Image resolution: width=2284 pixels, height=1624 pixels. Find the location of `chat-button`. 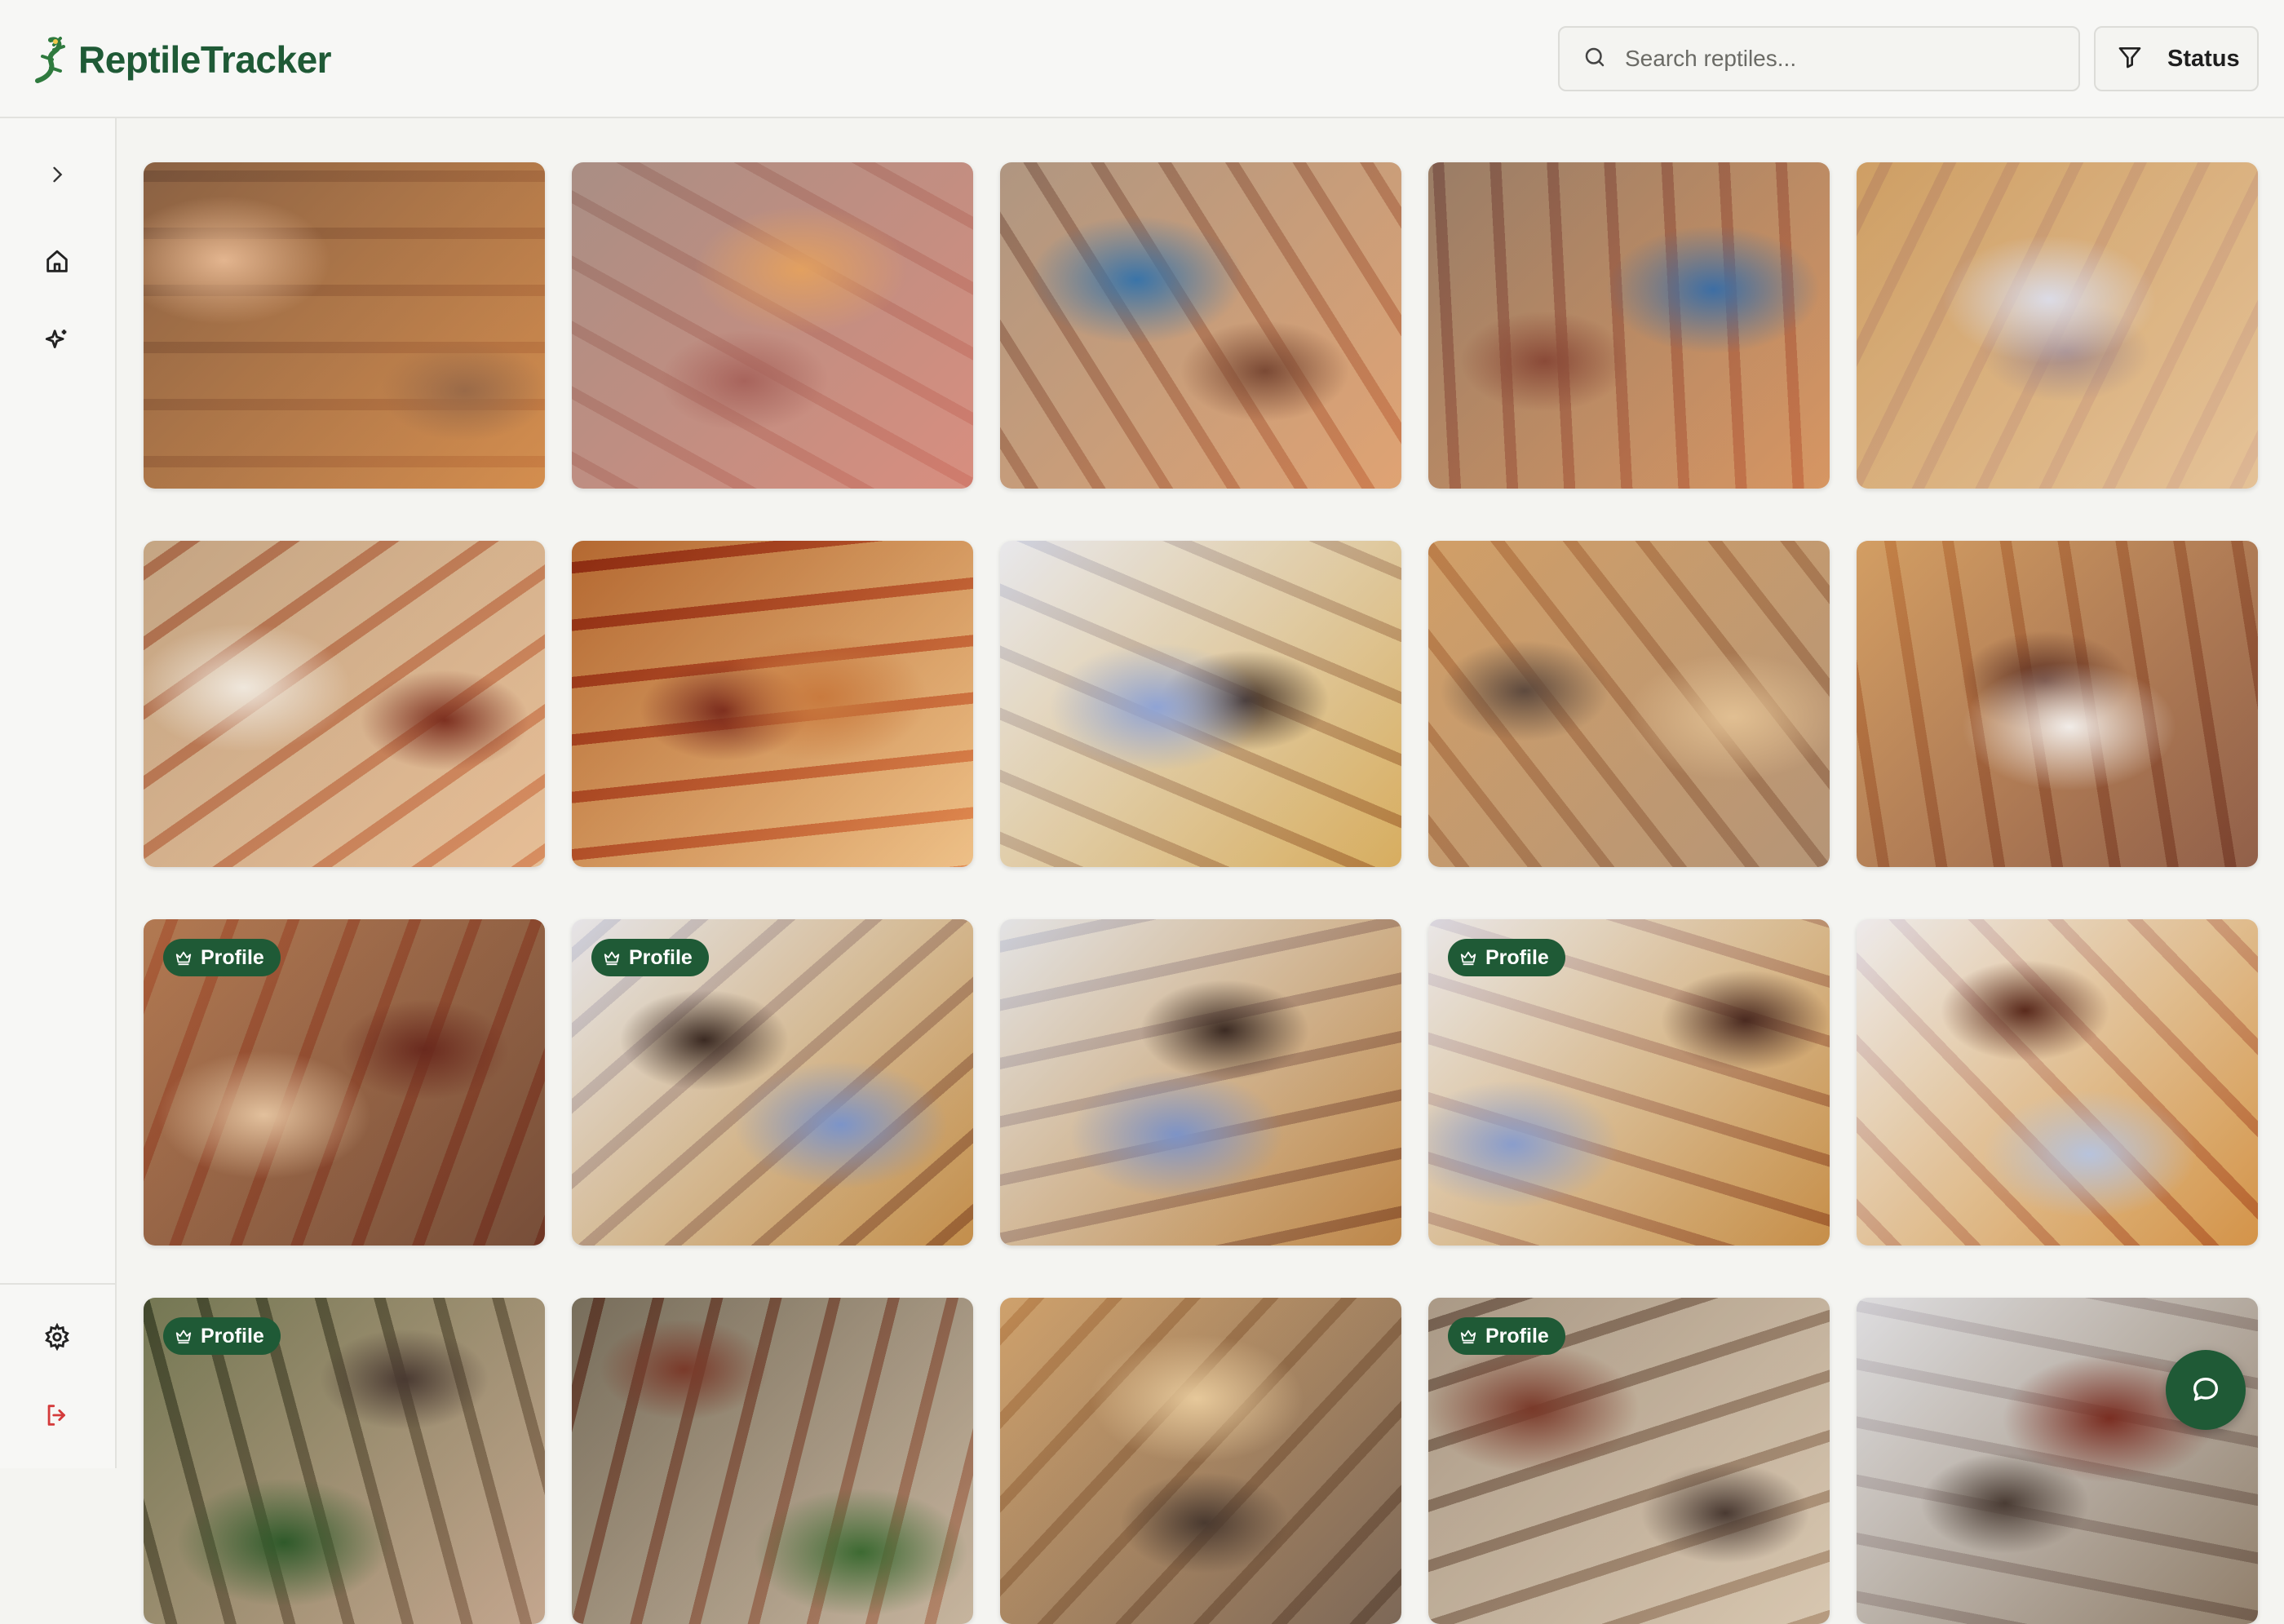

chat-button is located at coordinates (2206, 1390).